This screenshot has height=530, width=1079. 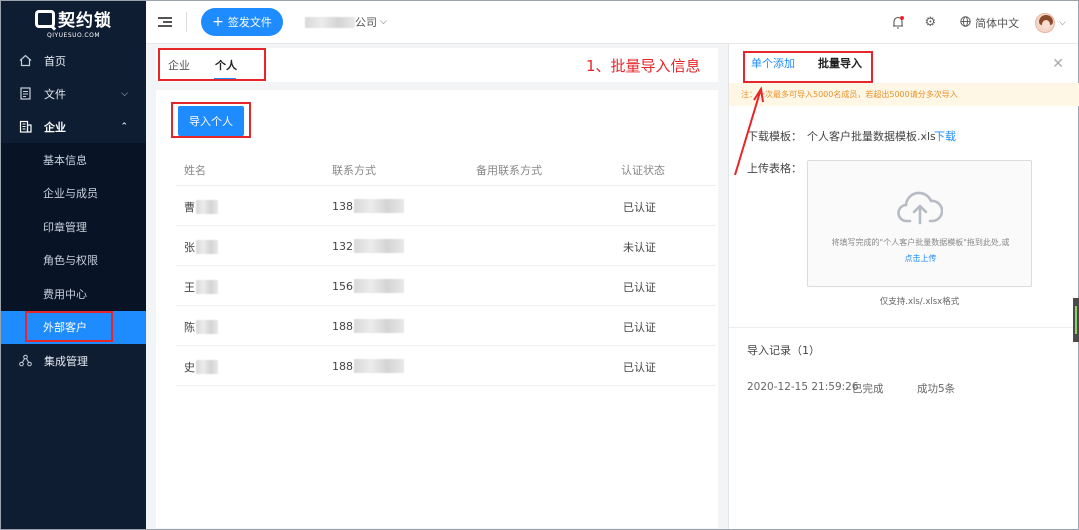 What do you see at coordinates (920, 242) in the screenshot?
I see `upload-hint: 将填写完成的"个人客户批量数据模板"拖到此处,或` at bounding box center [920, 242].